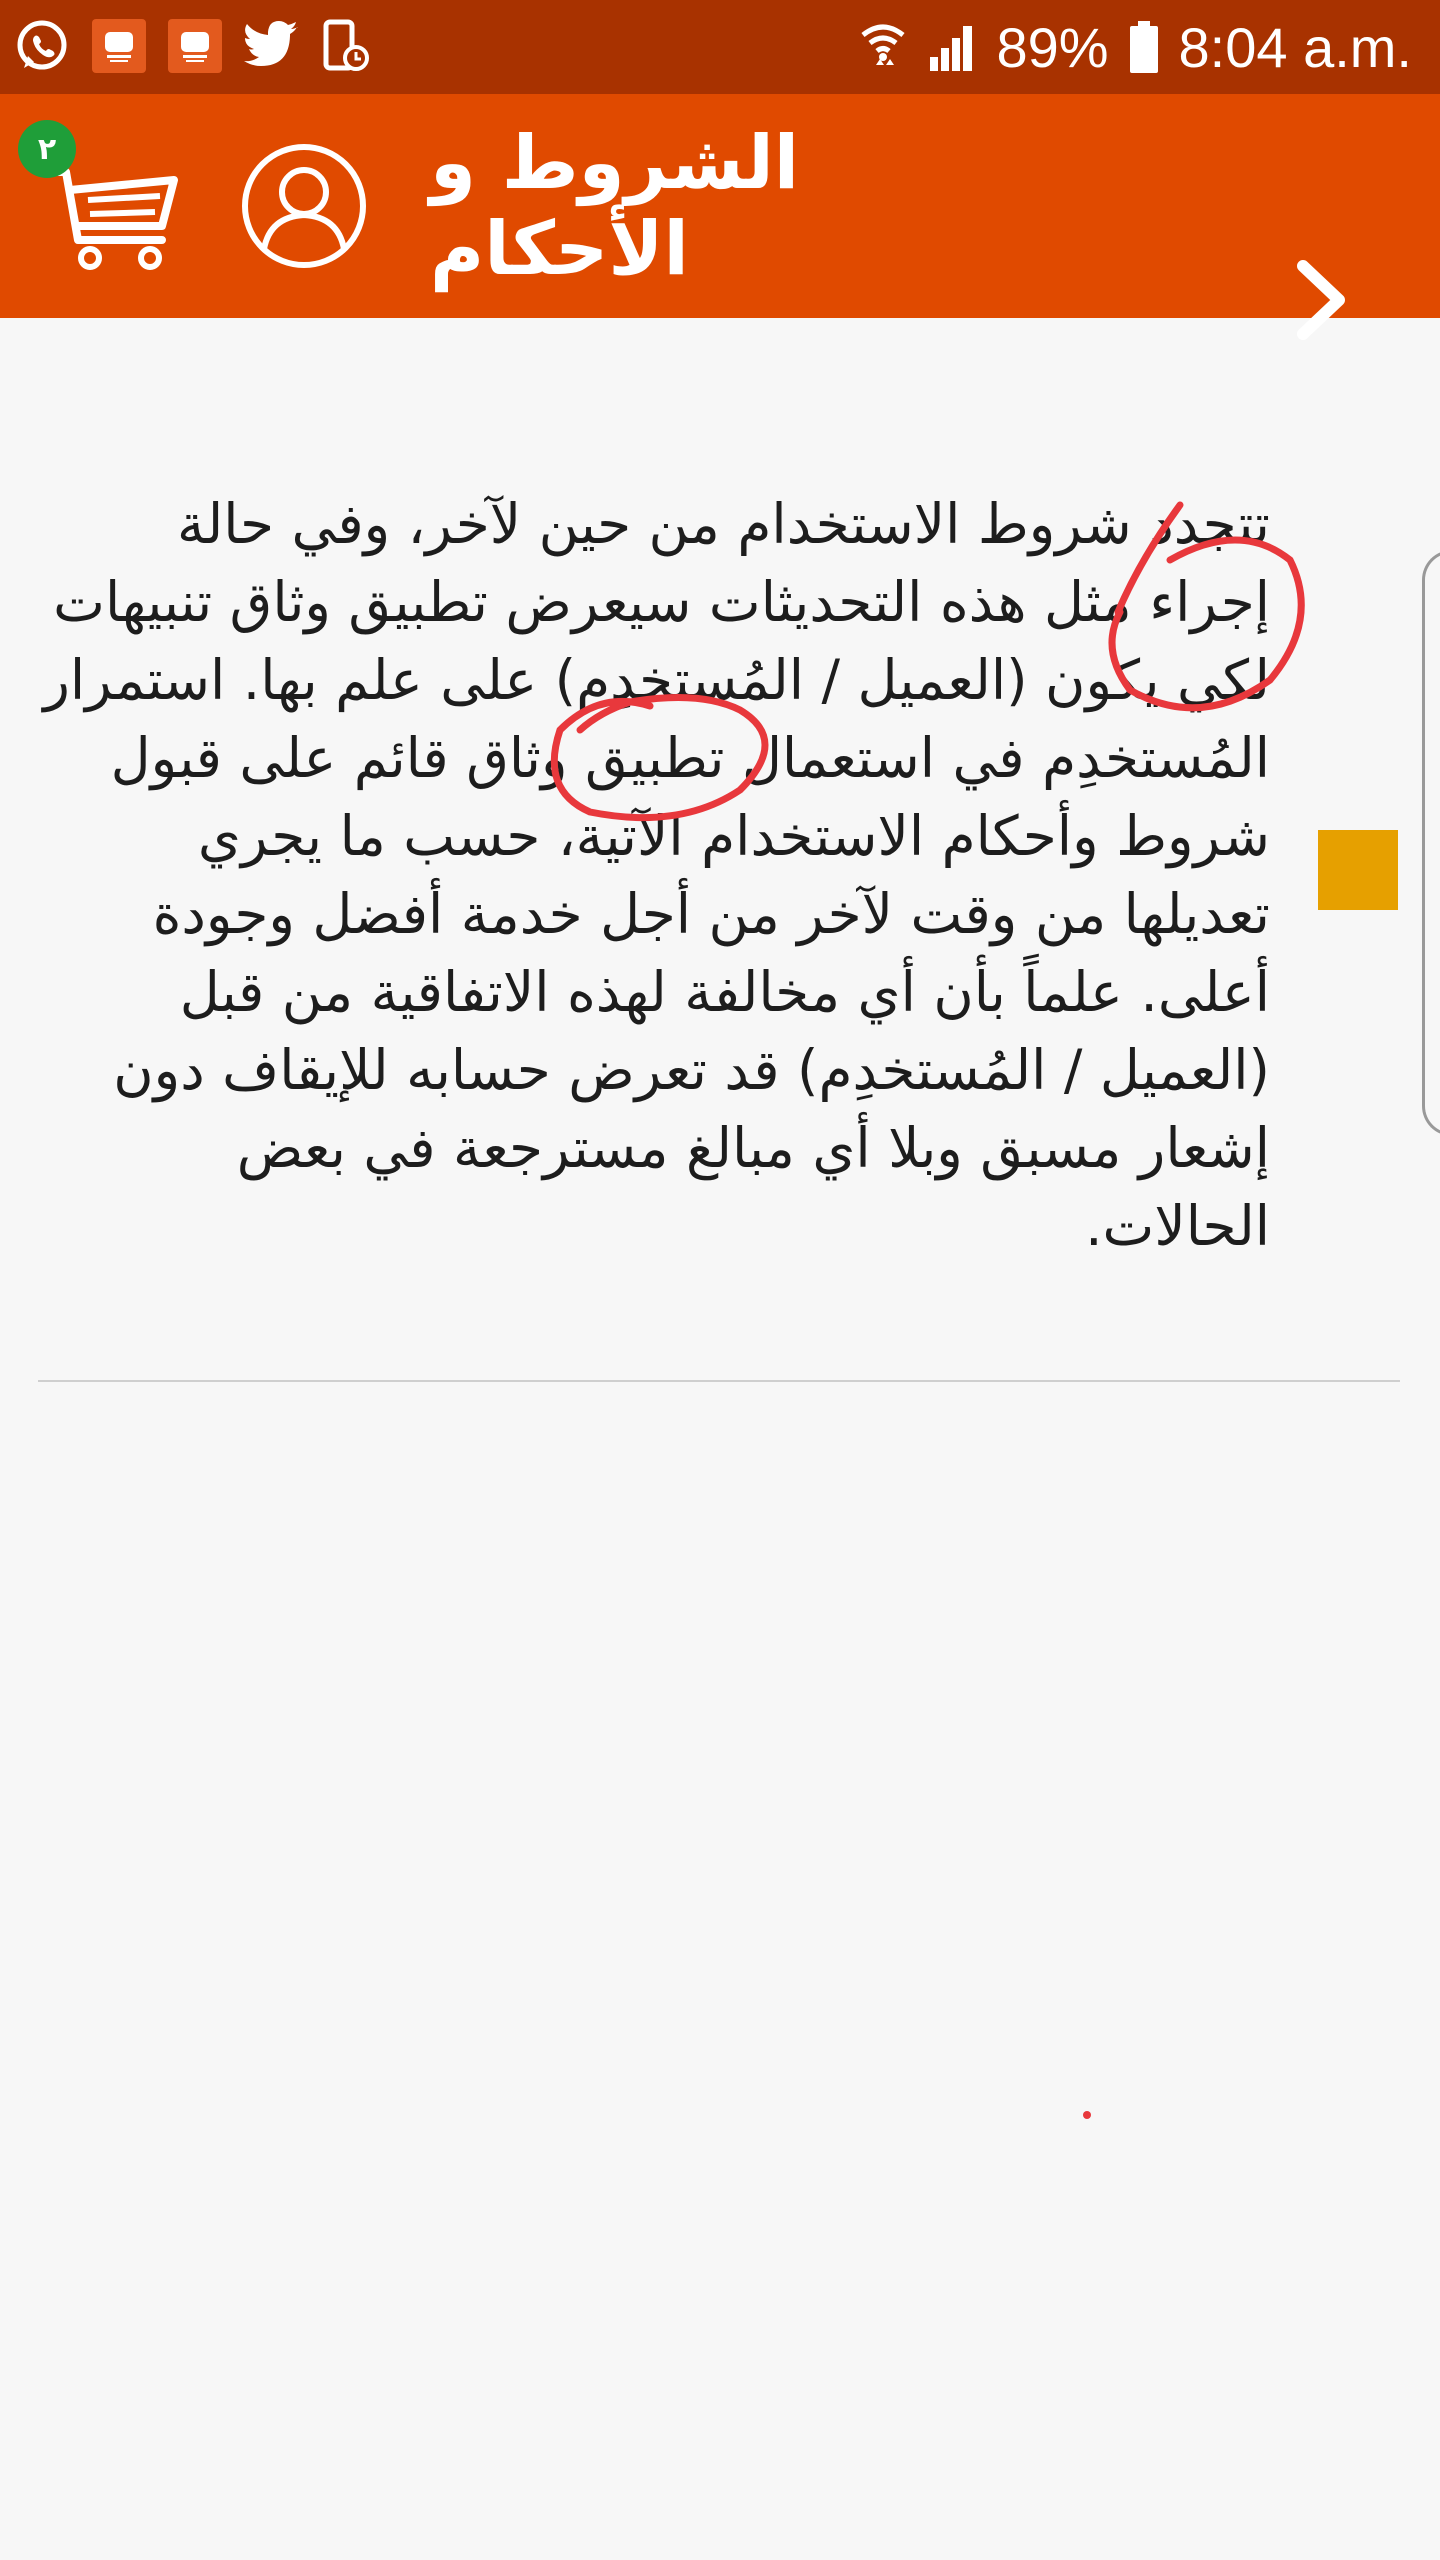 Image resolution: width=1440 pixels, height=2560 pixels. I want to click on page-title: الشروط و الأحكام, so click(615, 206).